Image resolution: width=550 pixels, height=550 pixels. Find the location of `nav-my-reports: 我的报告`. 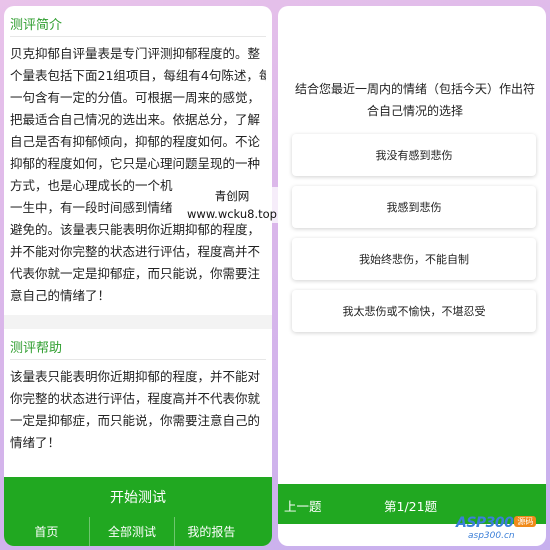

nav-my-reports: 我的报告 is located at coordinates (223, 531).